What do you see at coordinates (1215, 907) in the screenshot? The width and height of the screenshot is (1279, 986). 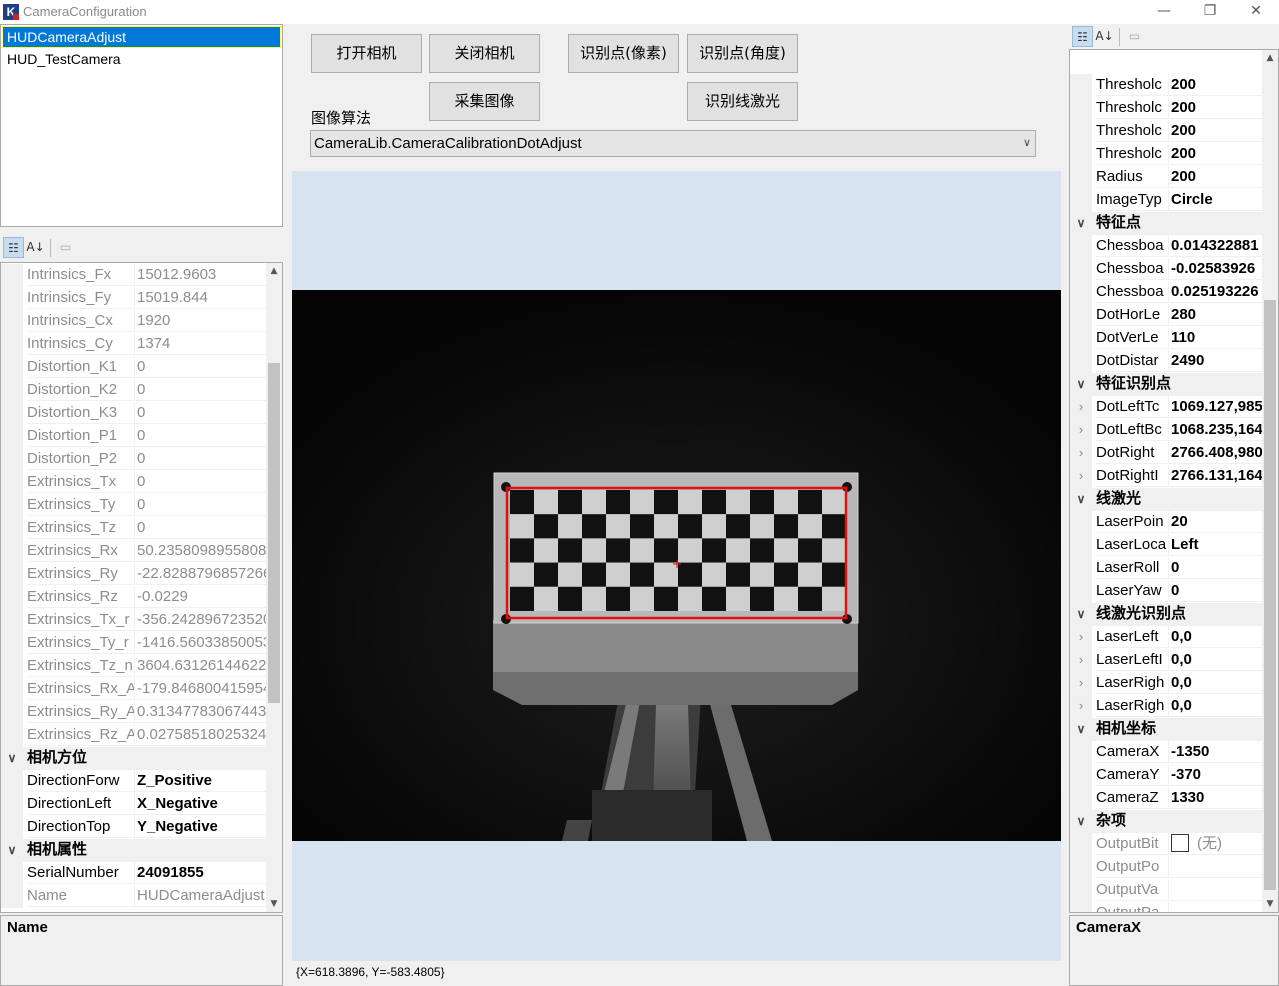 I see `property-value` at bounding box center [1215, 907].